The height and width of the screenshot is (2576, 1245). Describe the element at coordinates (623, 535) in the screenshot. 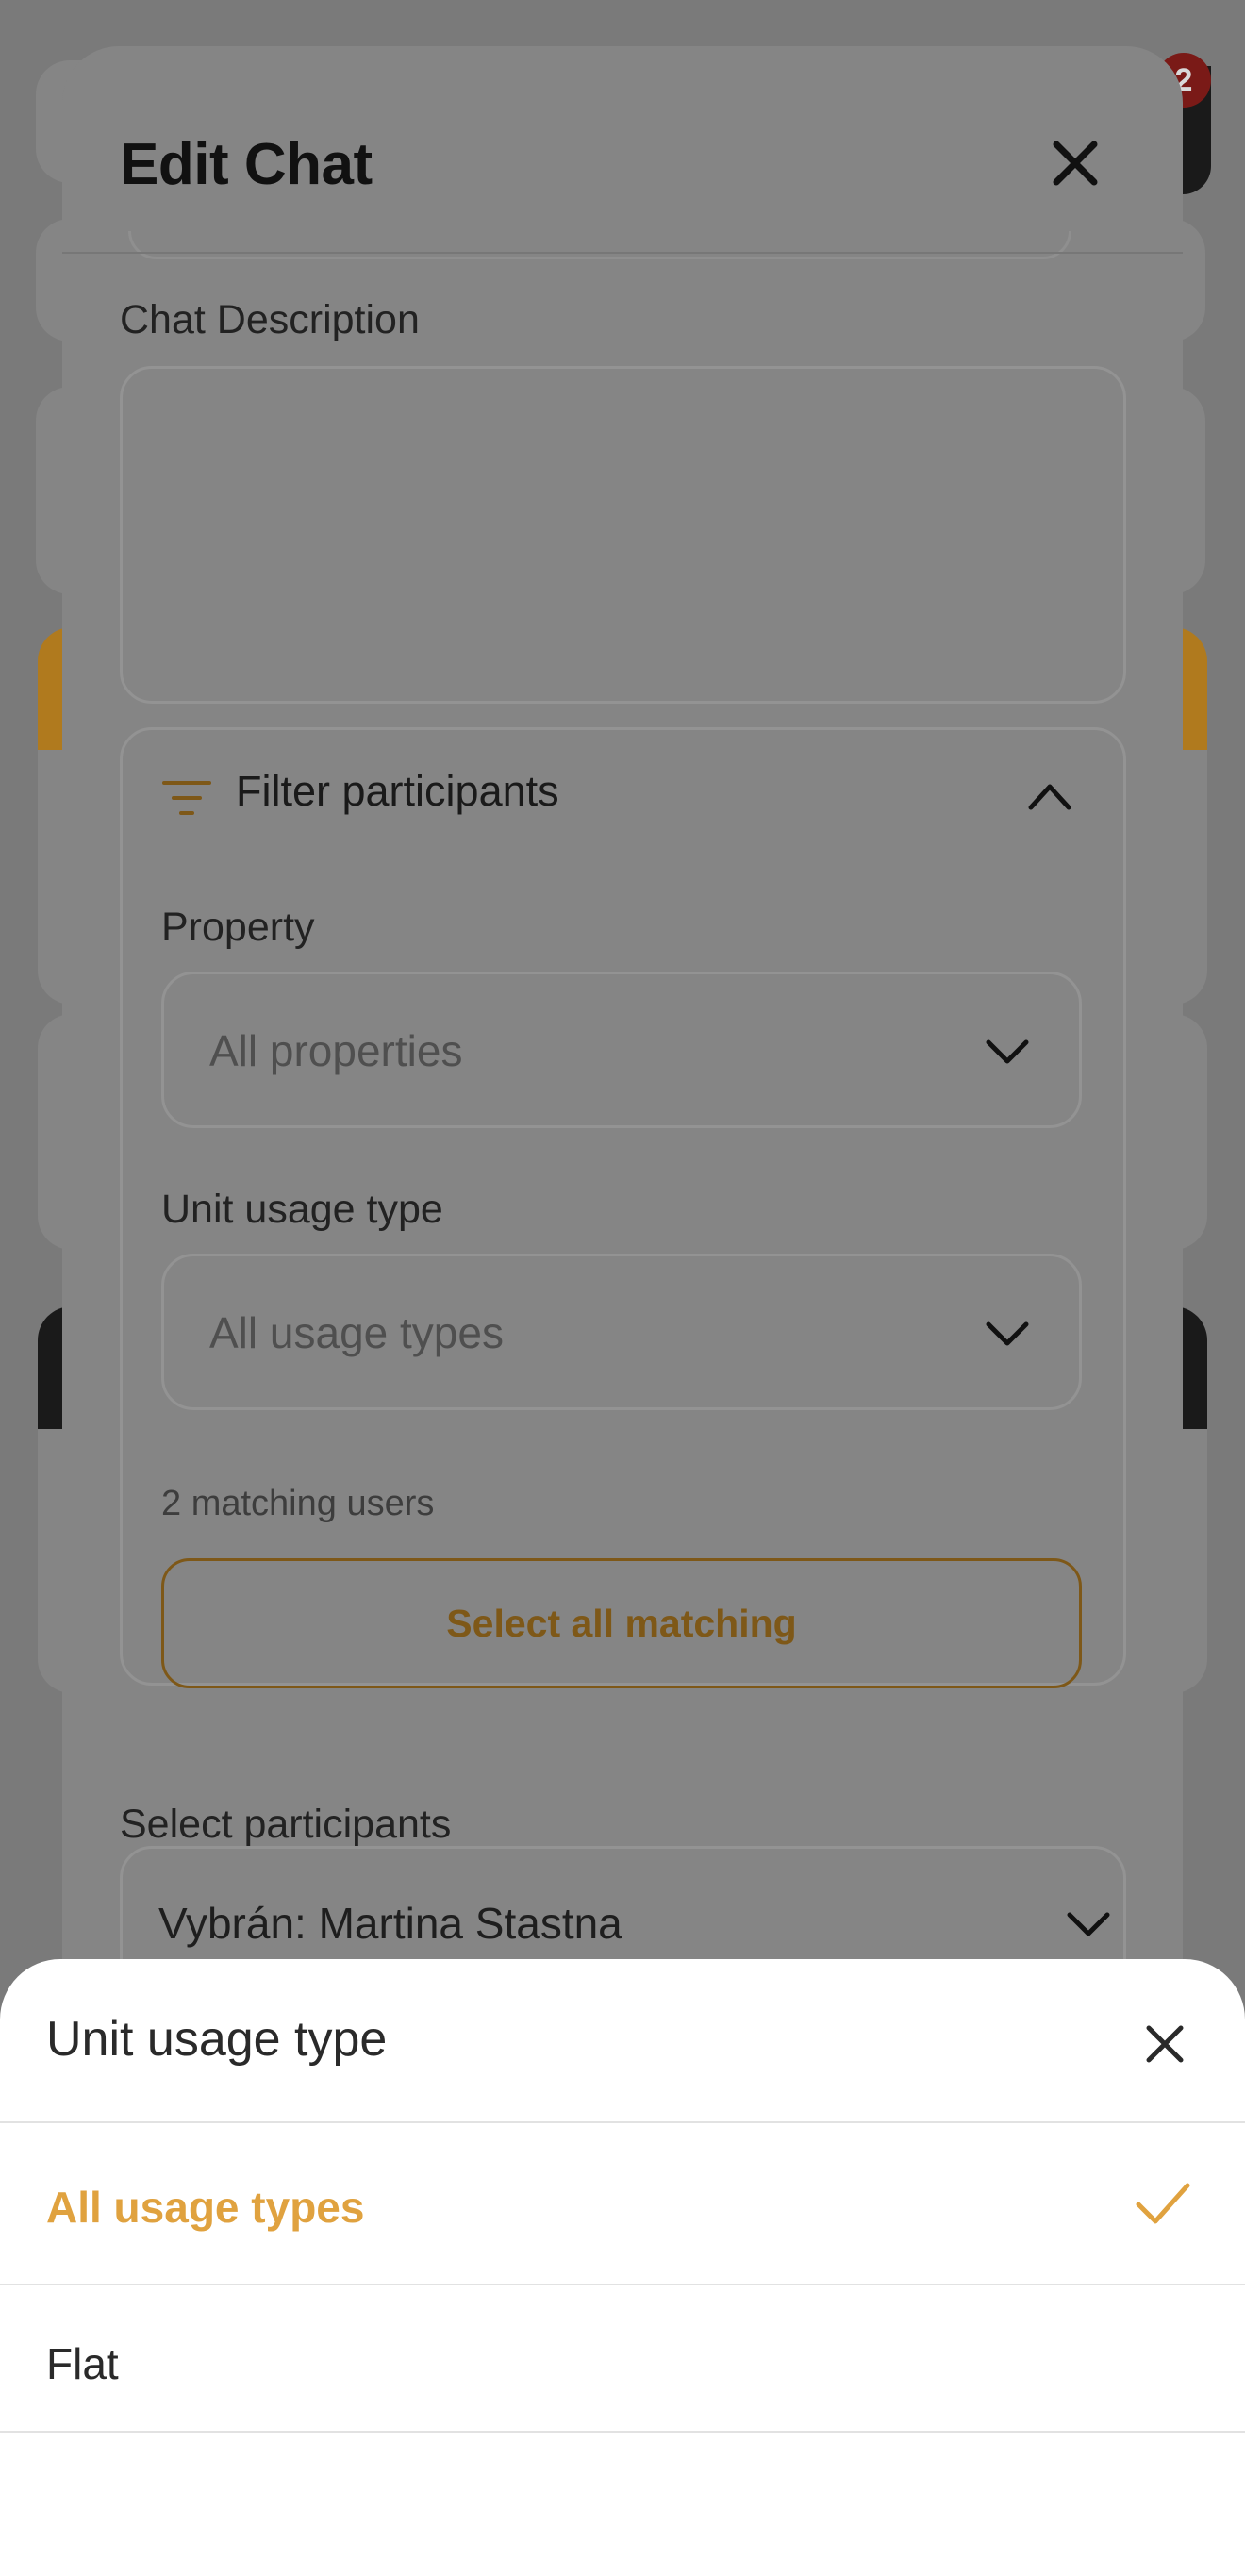

I see `chat-description-input` at that location.